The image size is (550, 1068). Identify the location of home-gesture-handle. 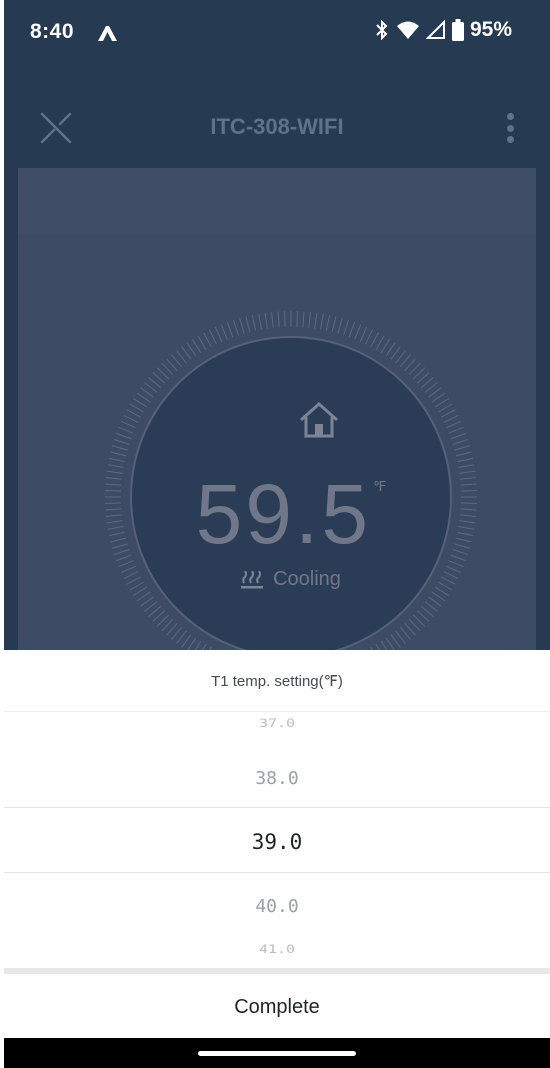
(277, 1053).